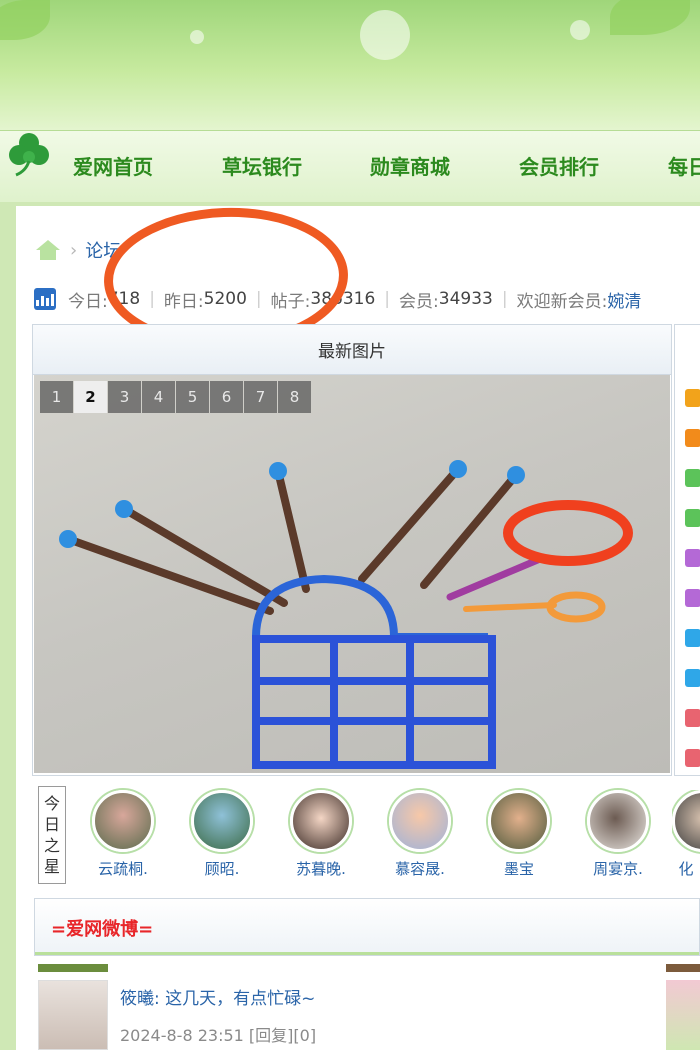 The height and width of the screenshot is (1050, 700). I want to click on today-star-section: 今 日 之 星 云疏桐. 顾昭. 苏暮晚. 慕容晟. 墨宝 周宴京. 化, so click(367, 835).